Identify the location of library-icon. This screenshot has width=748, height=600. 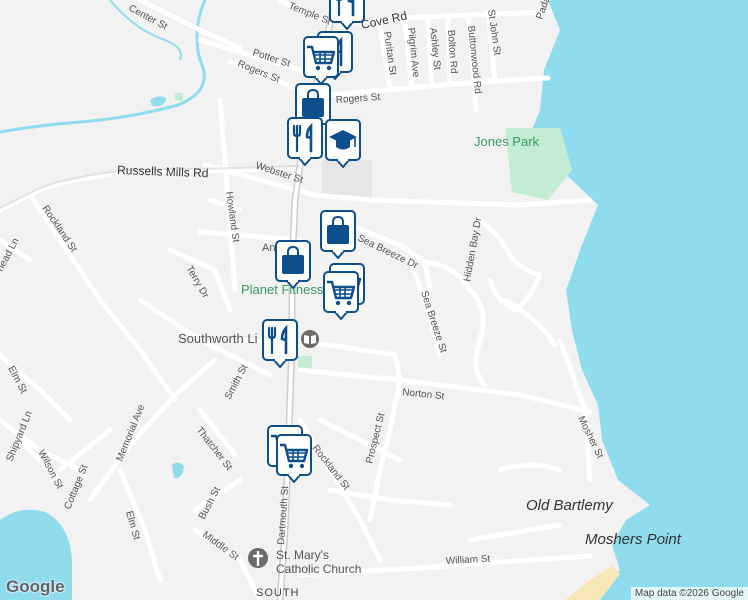
(310, 339).